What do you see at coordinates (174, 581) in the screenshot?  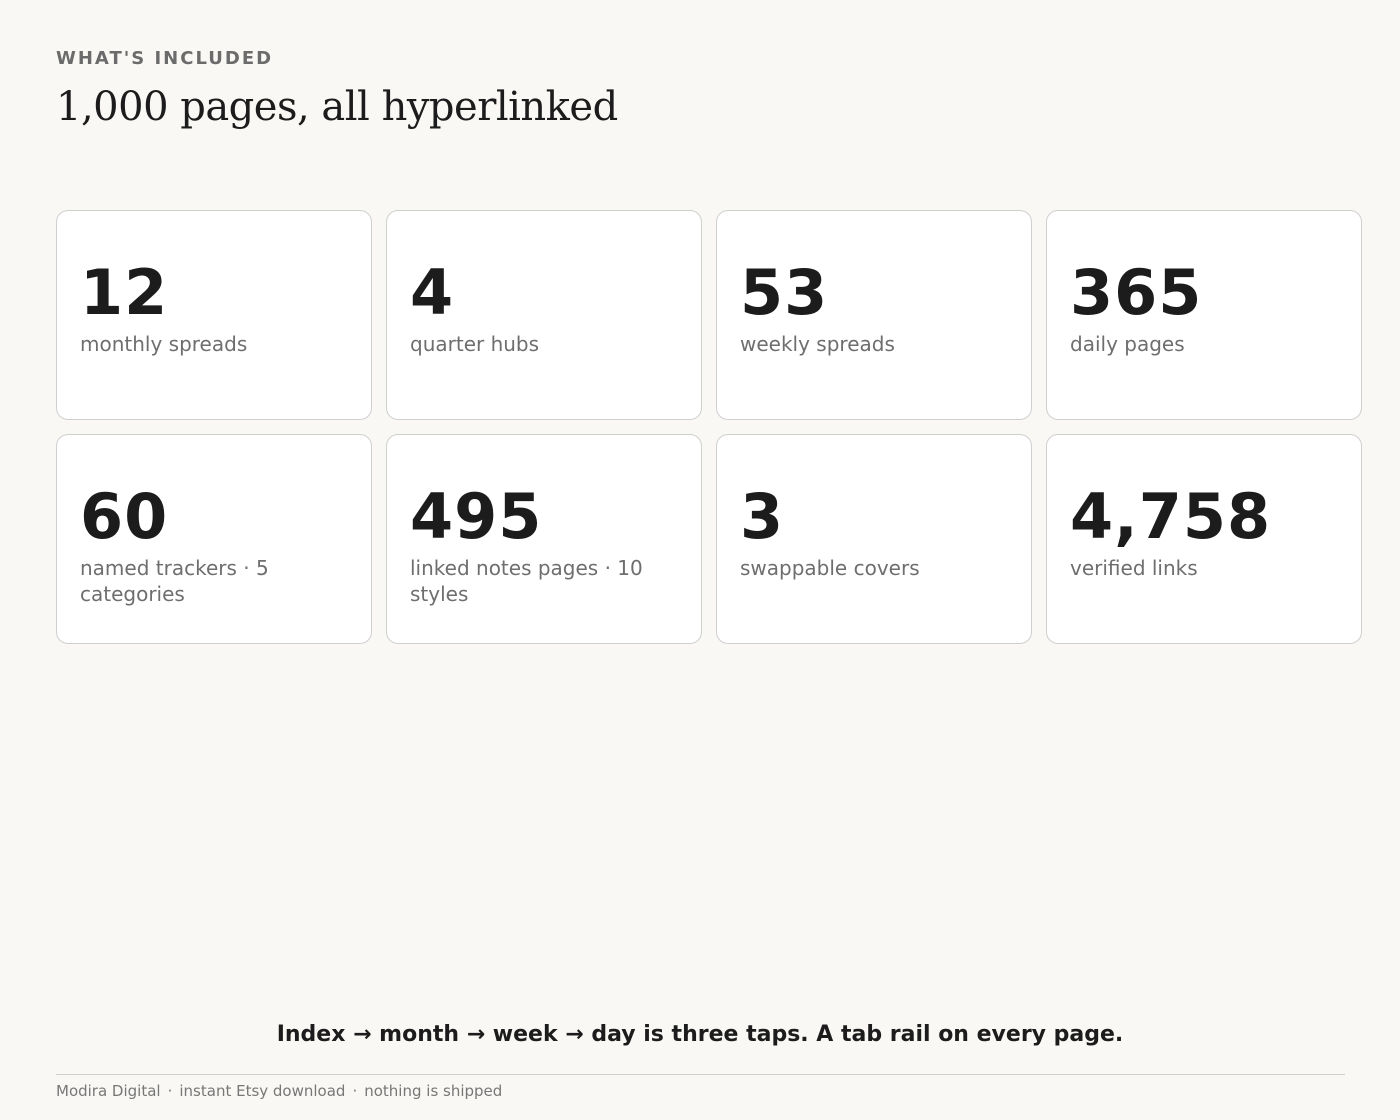 I see `stat-label: named trackers · 5 categories` at bounding box center [174, 581].